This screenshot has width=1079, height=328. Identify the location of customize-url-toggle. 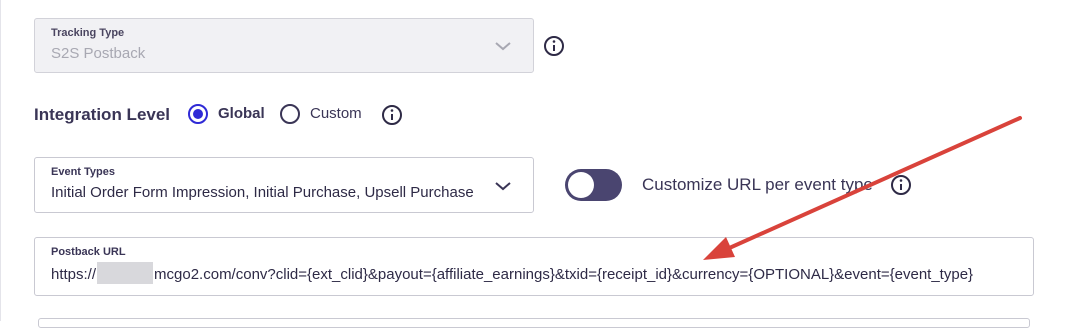
(593, 185).